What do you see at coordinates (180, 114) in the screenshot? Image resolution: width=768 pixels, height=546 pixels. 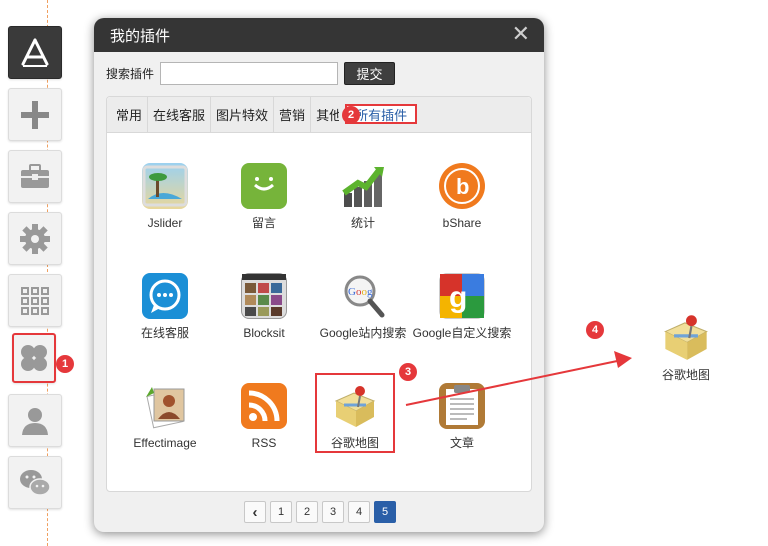 I see `tab-online-service: 在线客服` at bounding box center [180, 114].